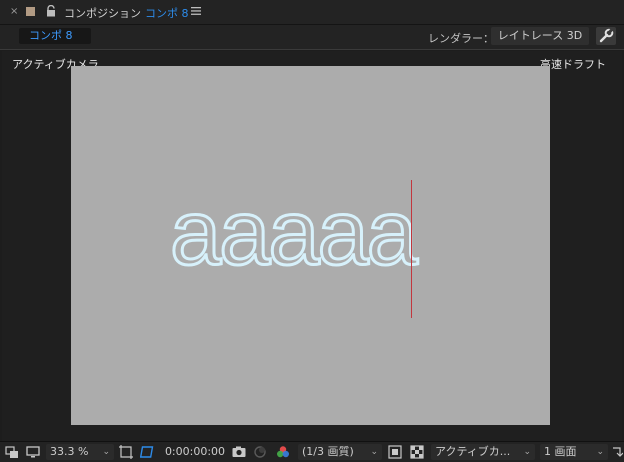  What do you see at coordinates (196, 11) in the screenshot?
I see `panel-menu-icon` at bounding box center [196, 11].